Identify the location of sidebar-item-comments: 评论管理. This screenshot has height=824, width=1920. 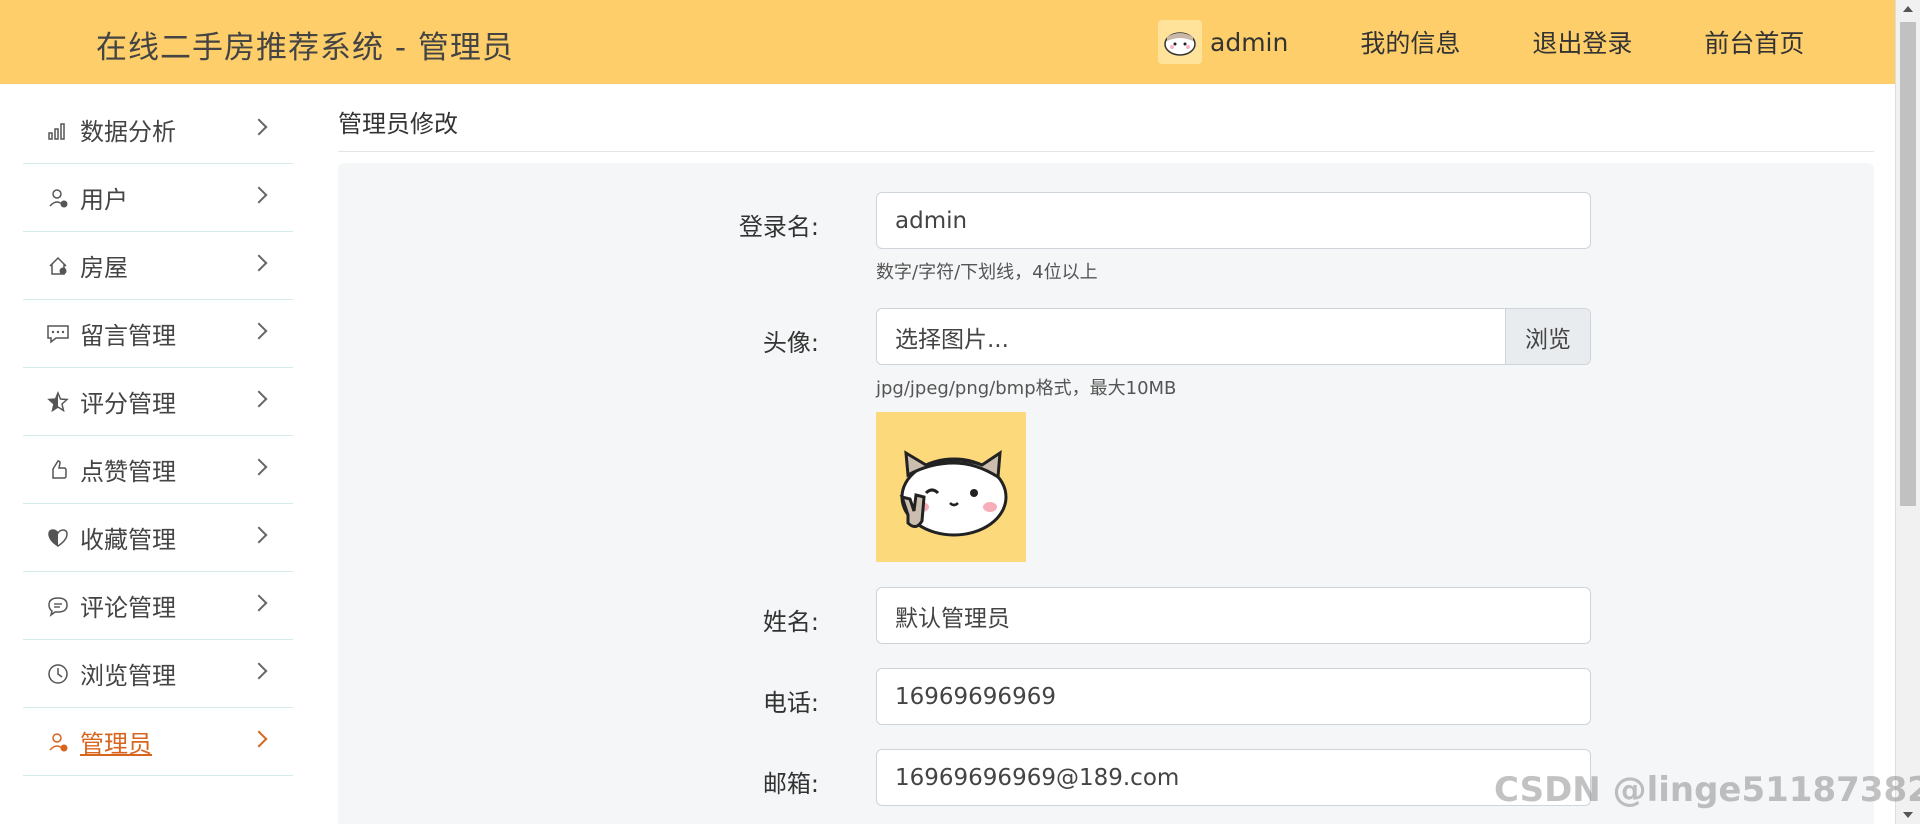
(158, 606).